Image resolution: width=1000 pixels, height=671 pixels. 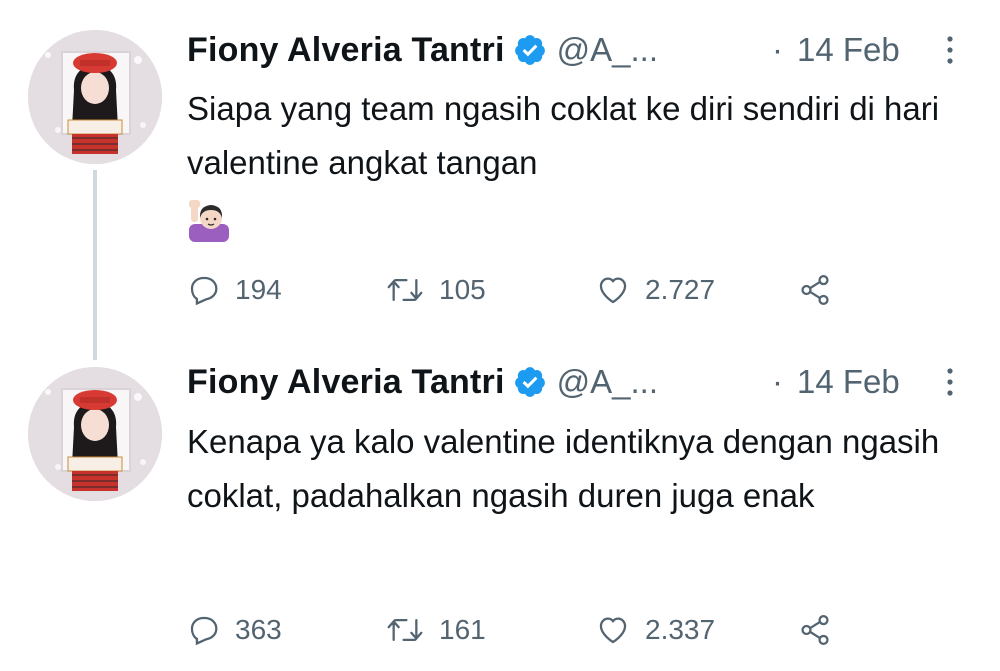 What do you see at coordinates (435, 290) in the screenshot?
I see `retweet-button: 105` at bounding box center [435, 290].